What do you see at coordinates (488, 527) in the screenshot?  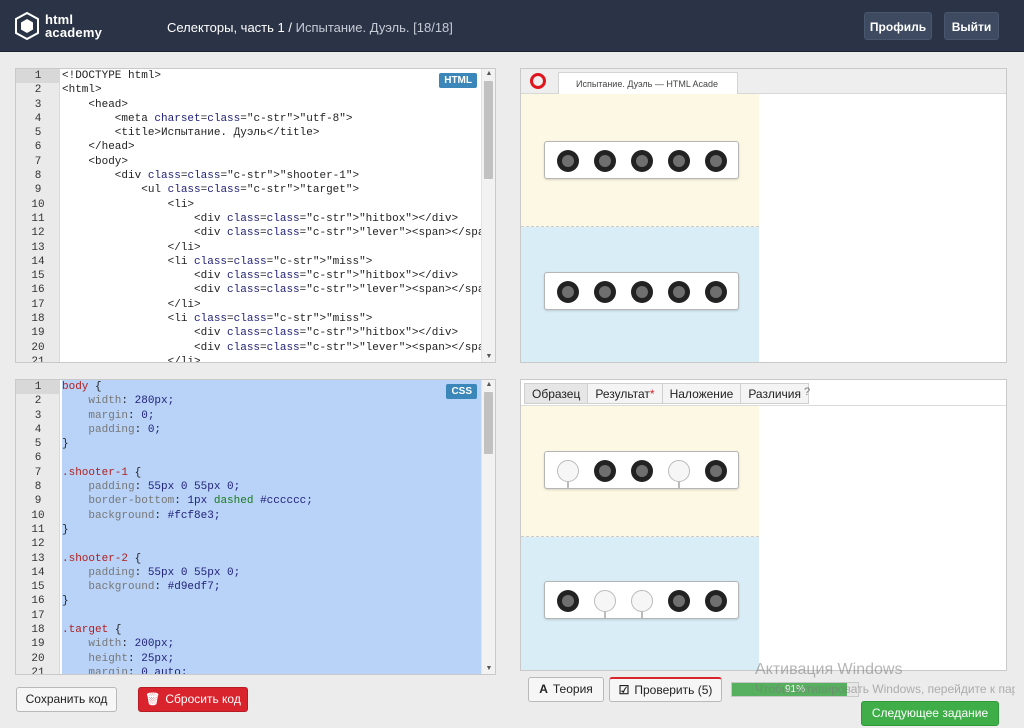 I see `css-scrollbar: ▲ ▼` at bounding box center [488, 527].